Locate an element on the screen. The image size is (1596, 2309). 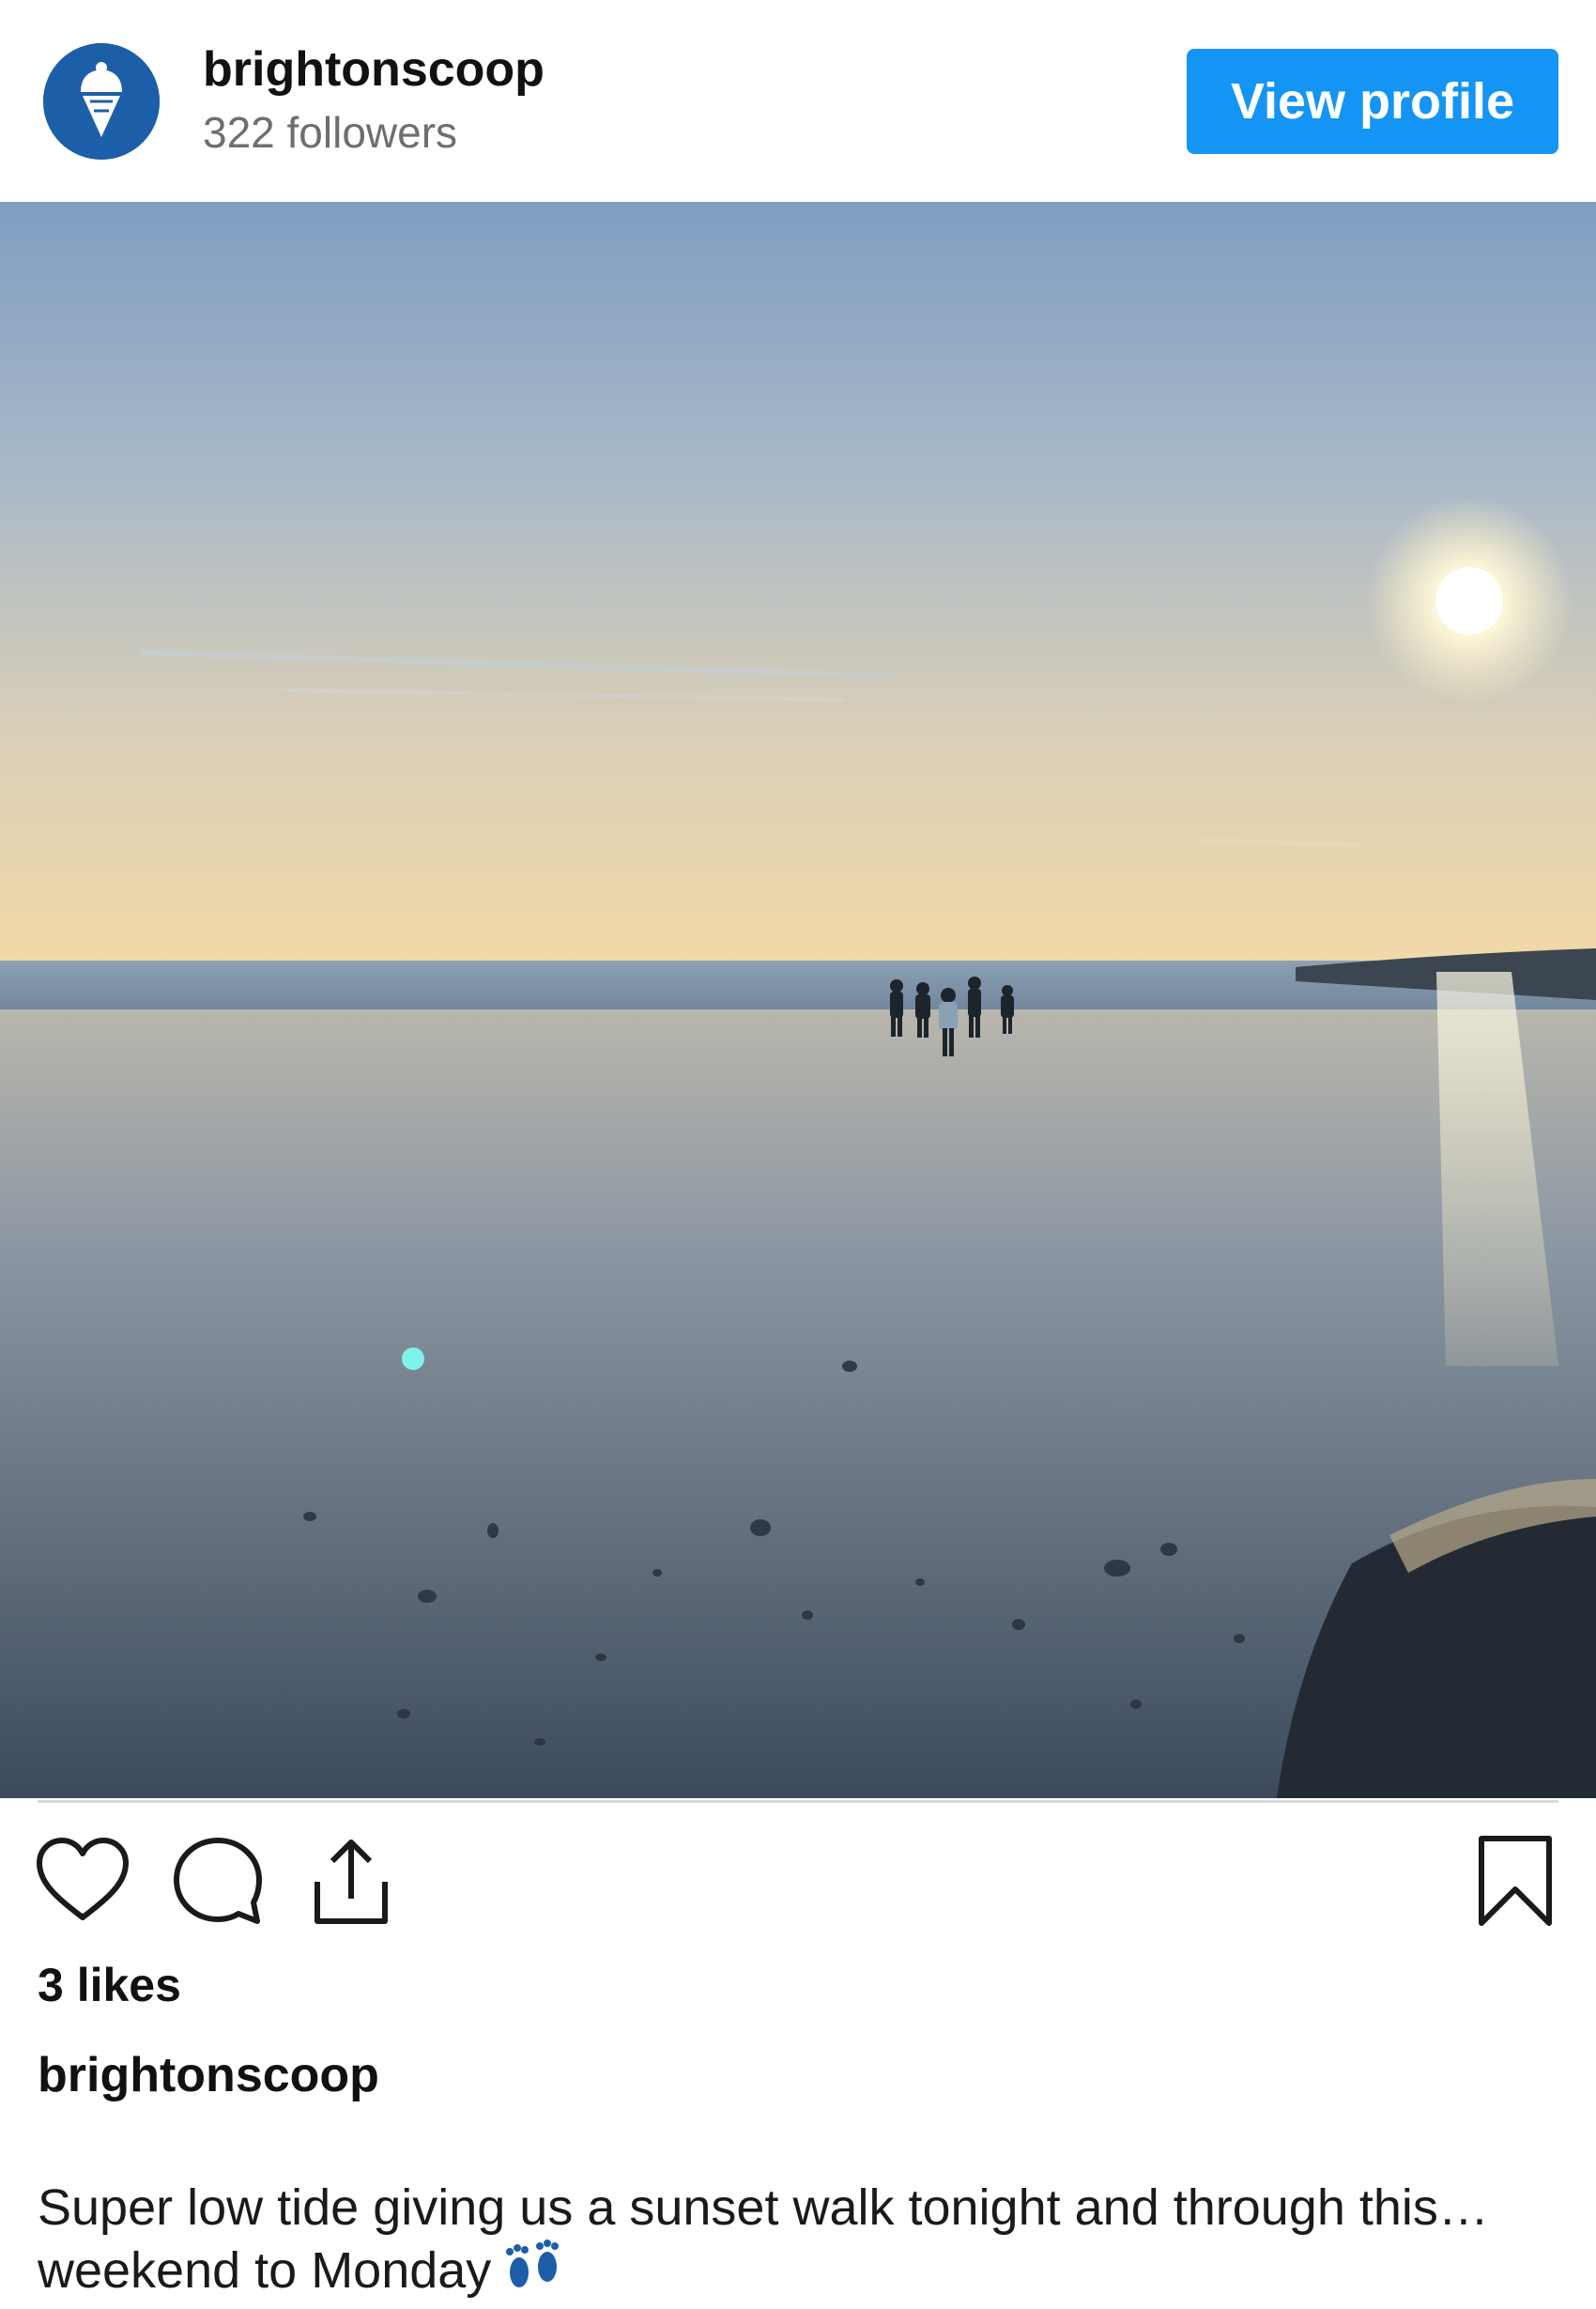
profile-header: brightonscoop 322 followers View profile is located at coordinates (798, 101).